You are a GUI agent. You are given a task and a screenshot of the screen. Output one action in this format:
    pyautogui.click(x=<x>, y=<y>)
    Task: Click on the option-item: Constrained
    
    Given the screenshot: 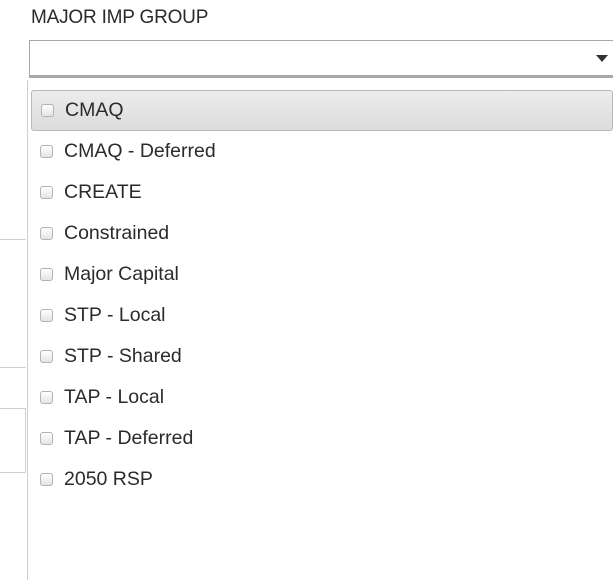 What is the action you would take?
    pyautogui.click(x=322, y=233)
    